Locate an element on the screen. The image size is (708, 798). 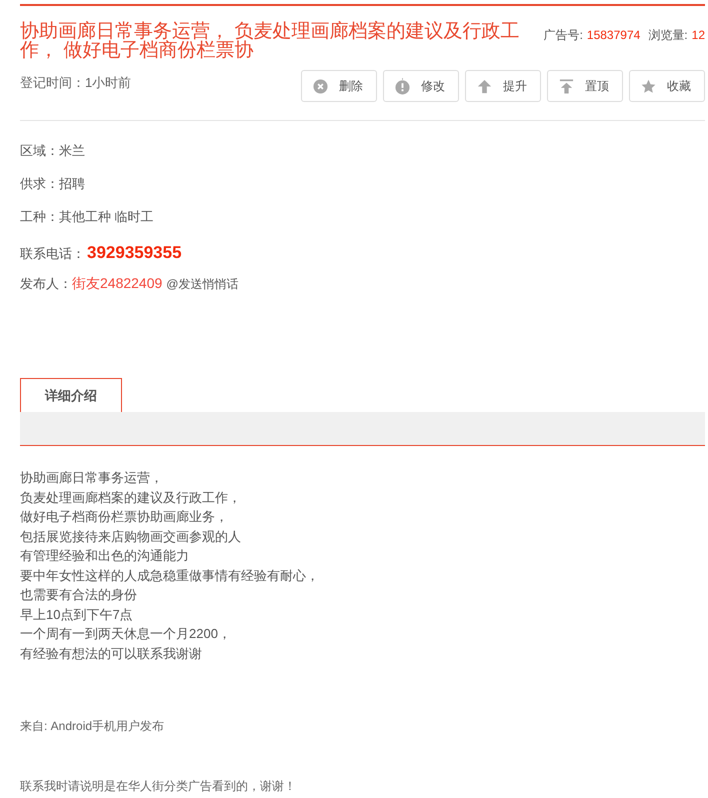
description-line: 一个周有一到两天休息一个月2200， is located at coordinates (126, 634).